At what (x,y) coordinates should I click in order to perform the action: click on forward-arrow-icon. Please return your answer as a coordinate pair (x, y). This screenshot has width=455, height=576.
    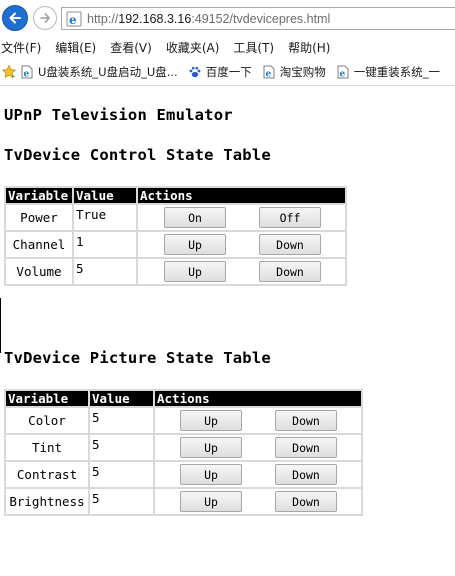
    Looking at the image, I should click on (45, 18).